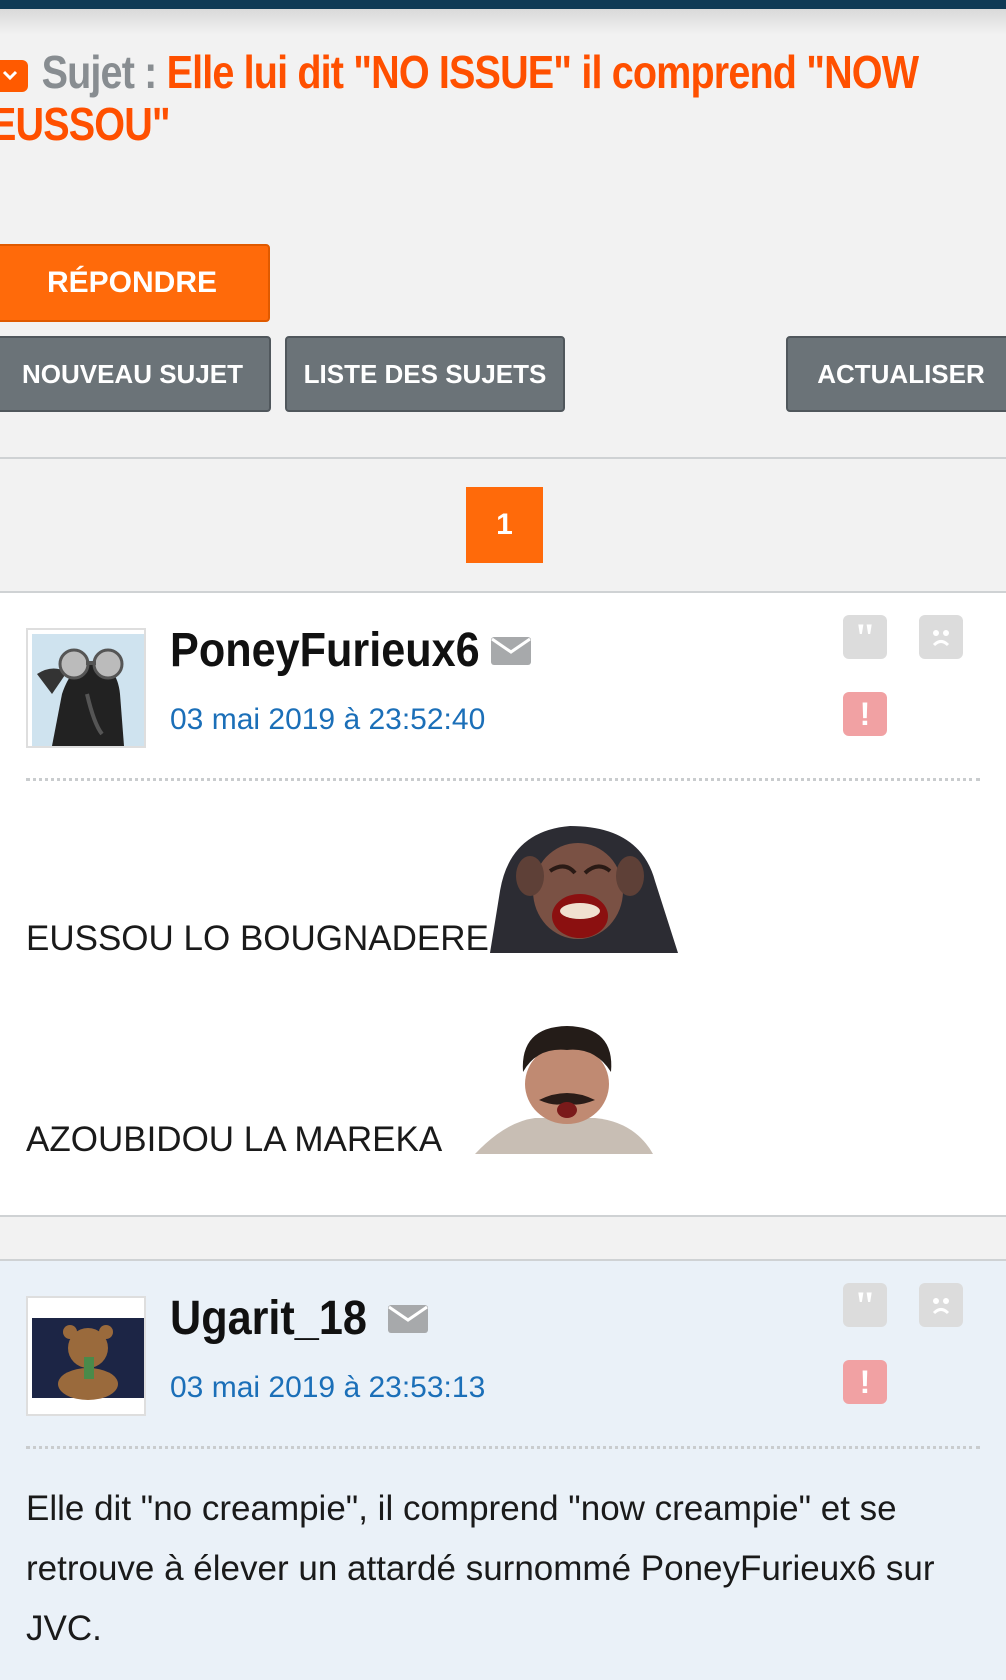 This screenshot has width=1006, height=1680. Describe the element at coordinates (564, 1090) in the screenshot. I see `mustache-man-sticker` at that location.